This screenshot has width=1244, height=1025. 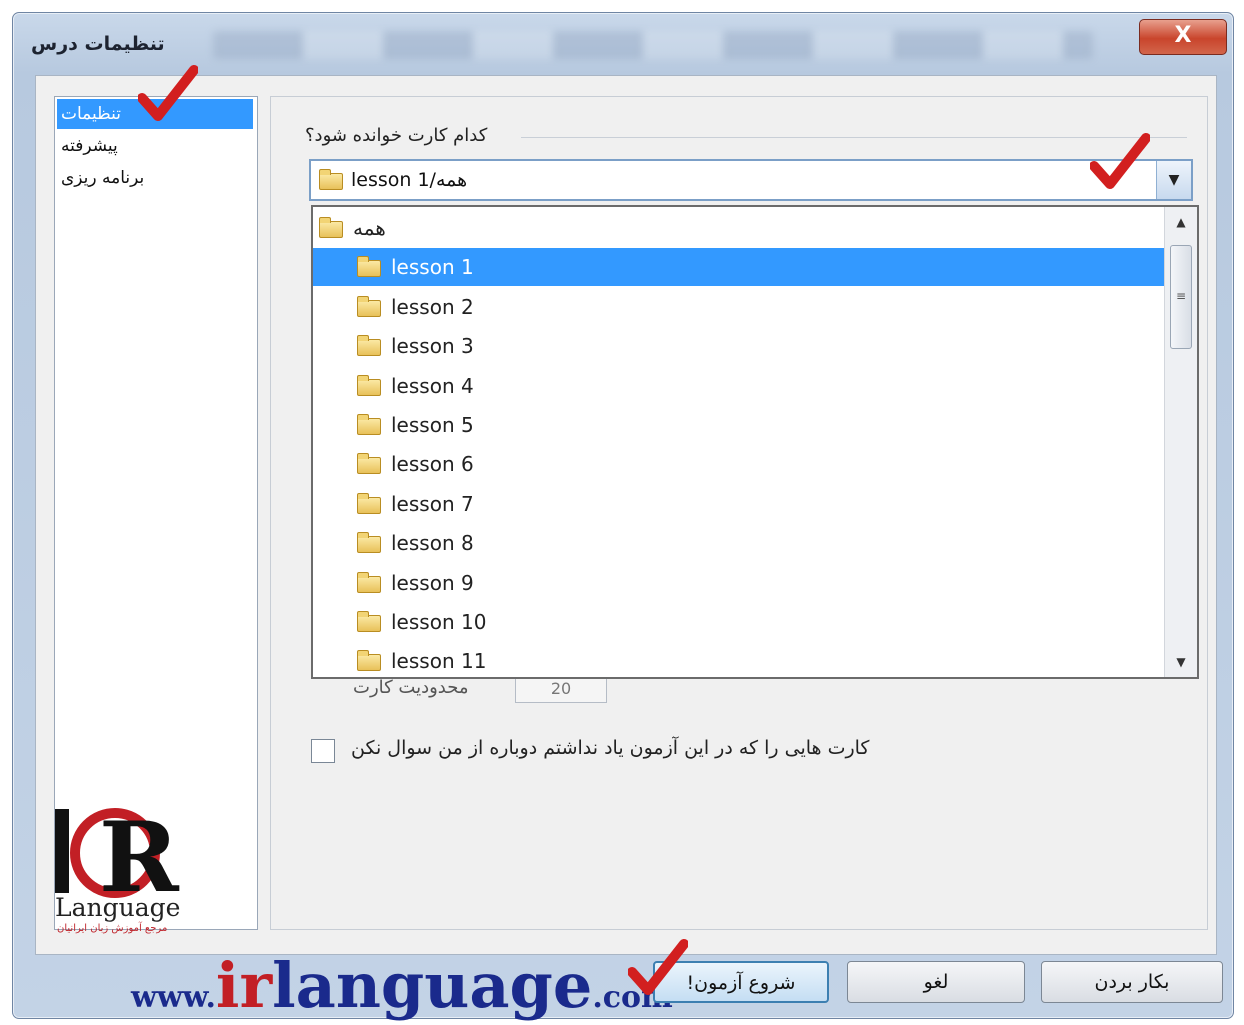 I want to click on list-item-label: lesson 11, so click(x=439, y=661).